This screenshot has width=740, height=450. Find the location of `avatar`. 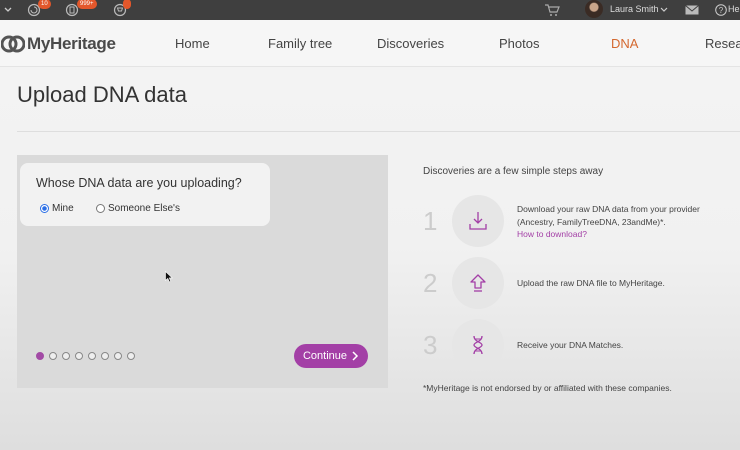

avatar is located at coordinates (594, 9).